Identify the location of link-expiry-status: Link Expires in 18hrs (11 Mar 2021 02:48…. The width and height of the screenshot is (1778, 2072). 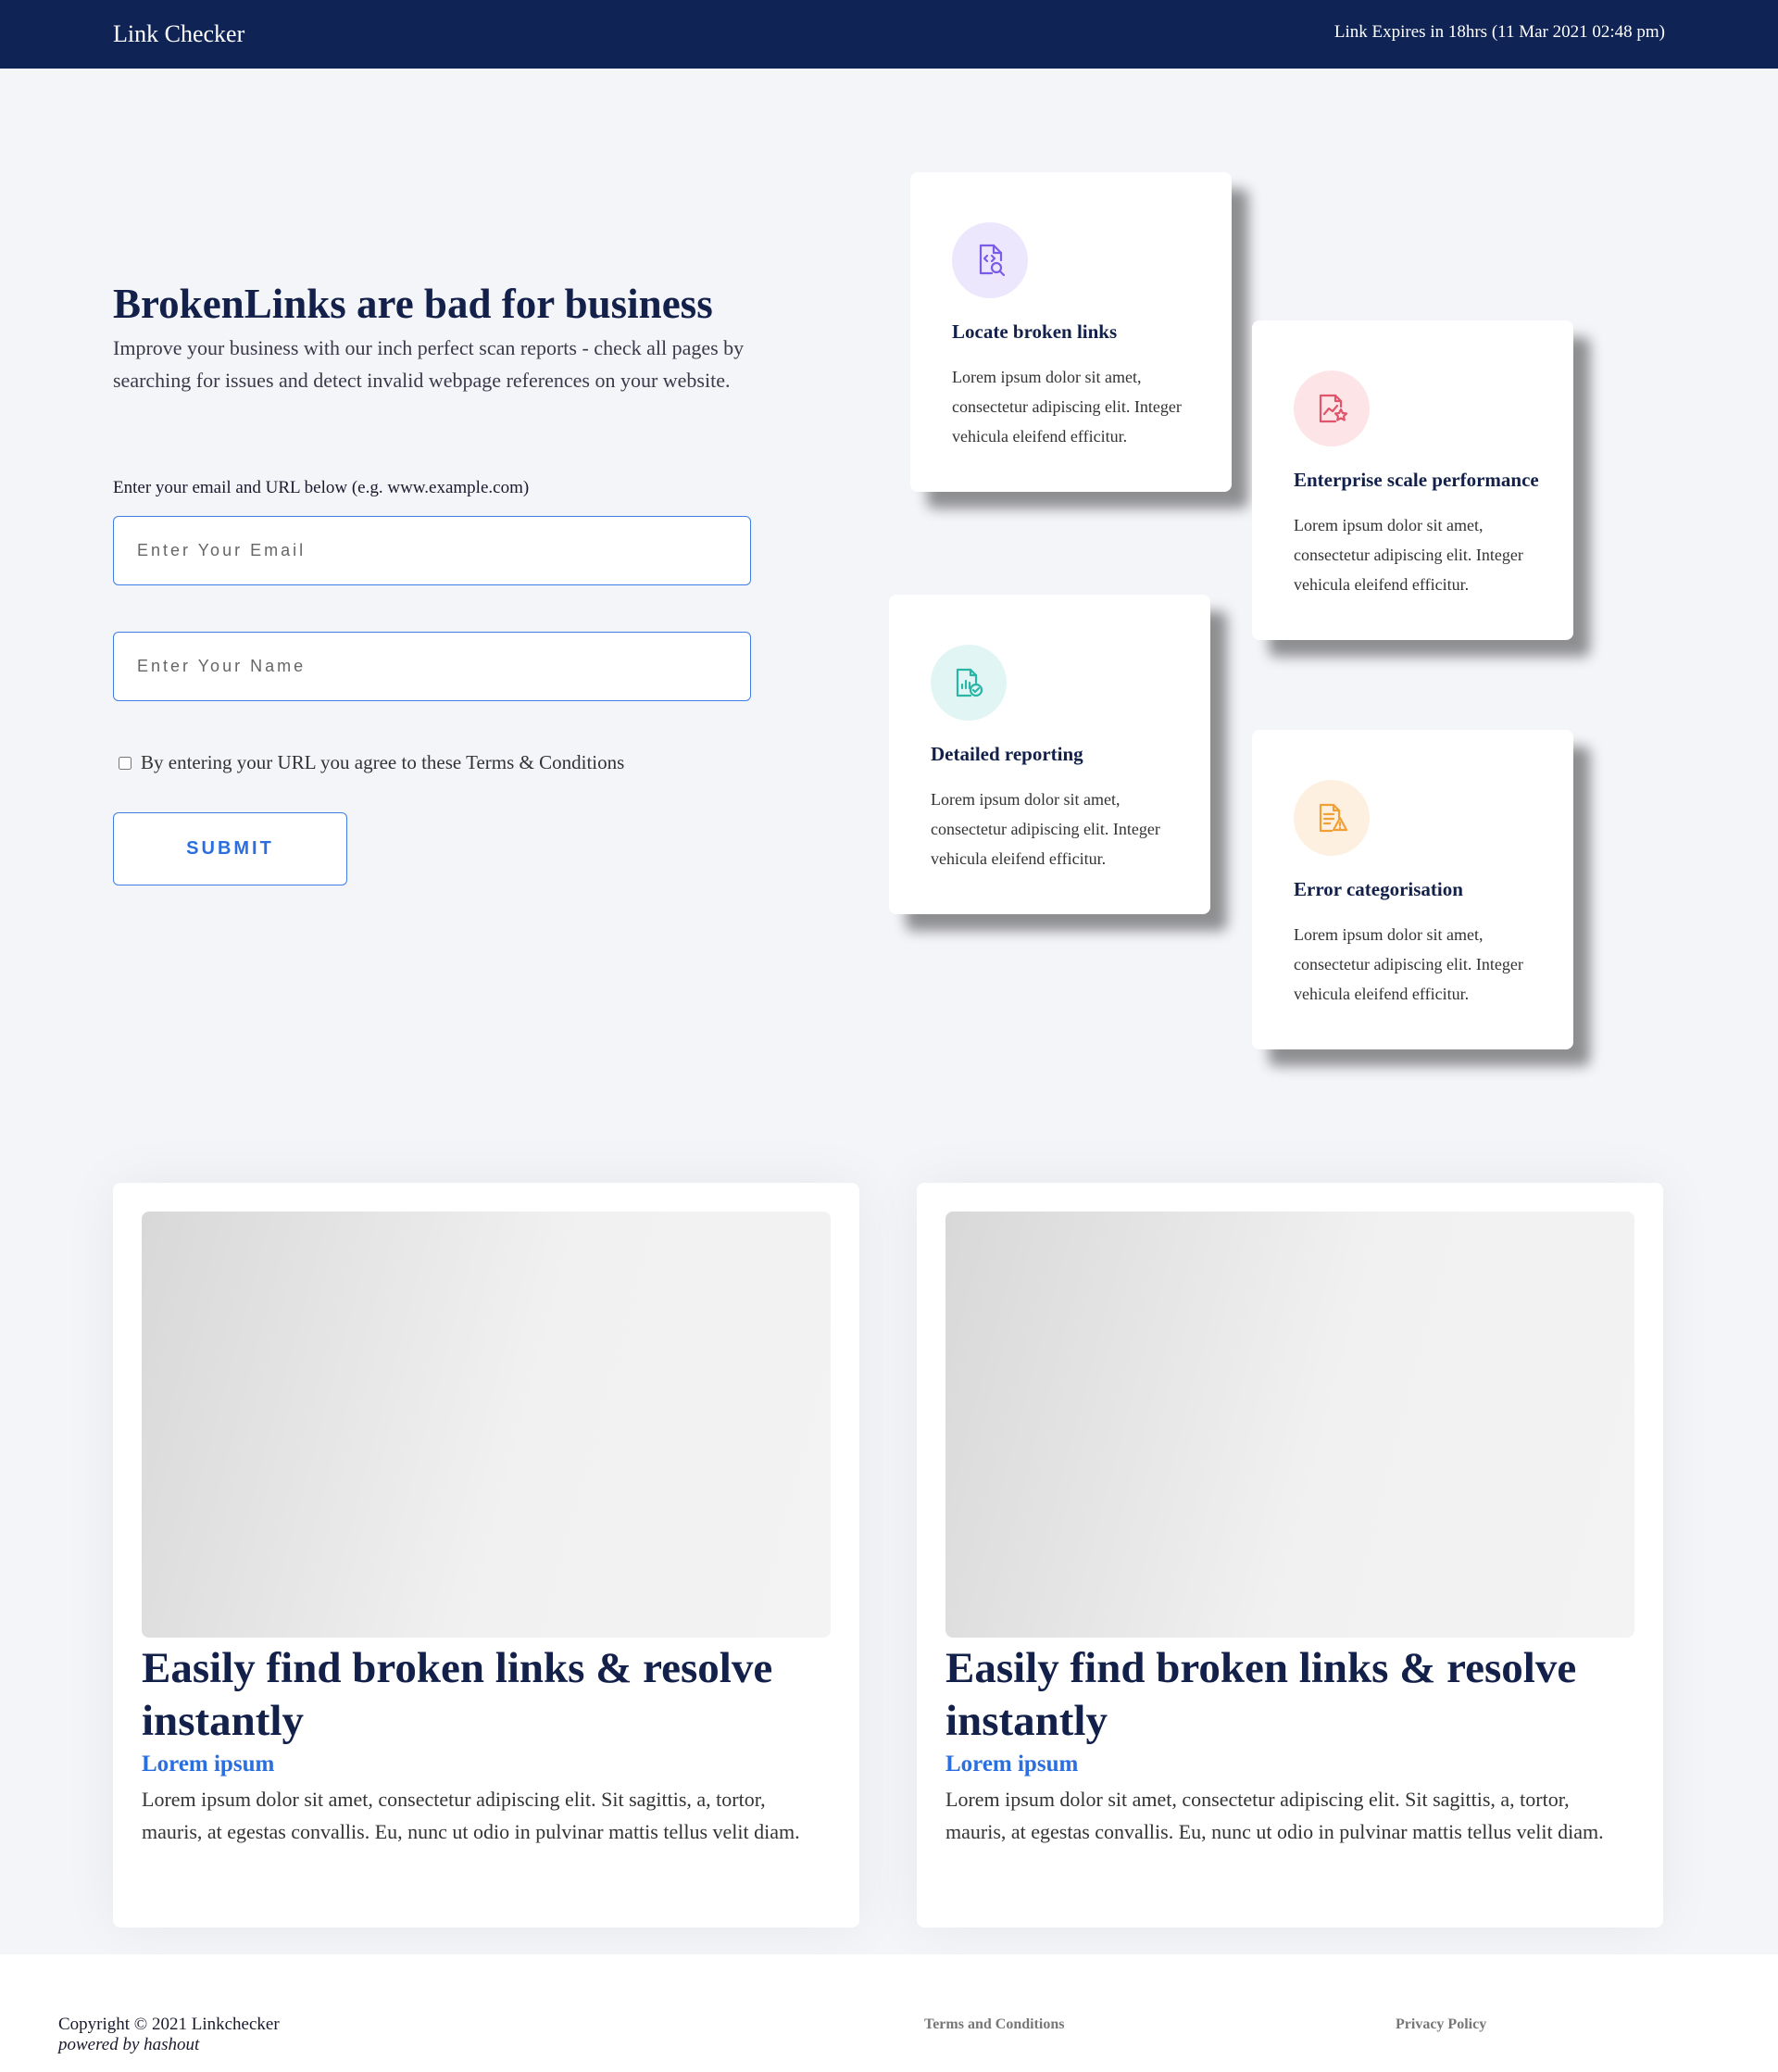
(1500, 32).